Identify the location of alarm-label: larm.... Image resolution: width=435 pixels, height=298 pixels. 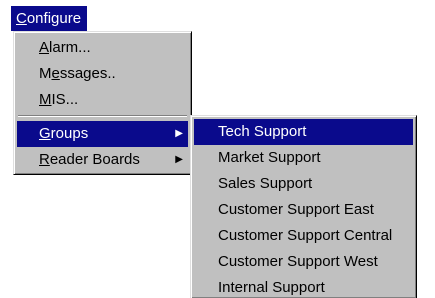
(70, 47).